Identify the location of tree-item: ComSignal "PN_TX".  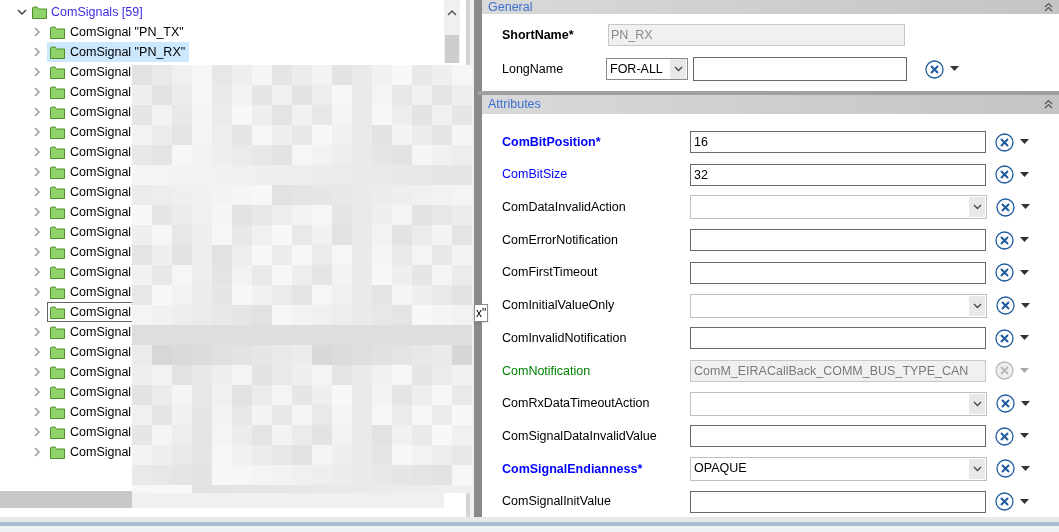
(117, 32).